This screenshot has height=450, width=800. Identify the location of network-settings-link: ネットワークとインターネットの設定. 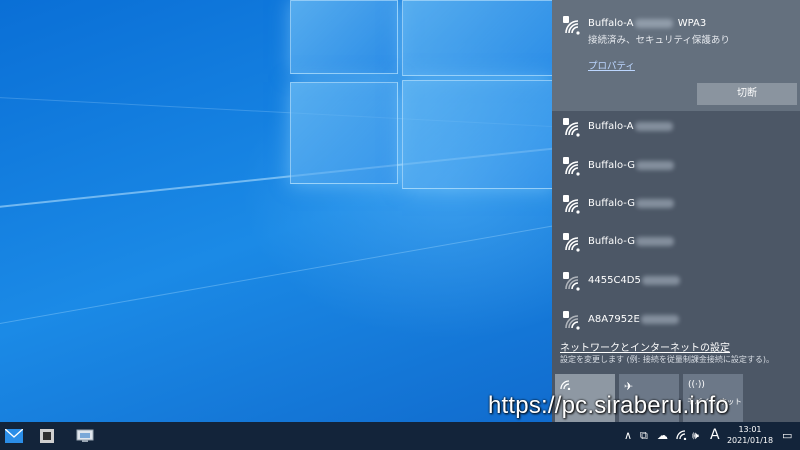
(645, 346).